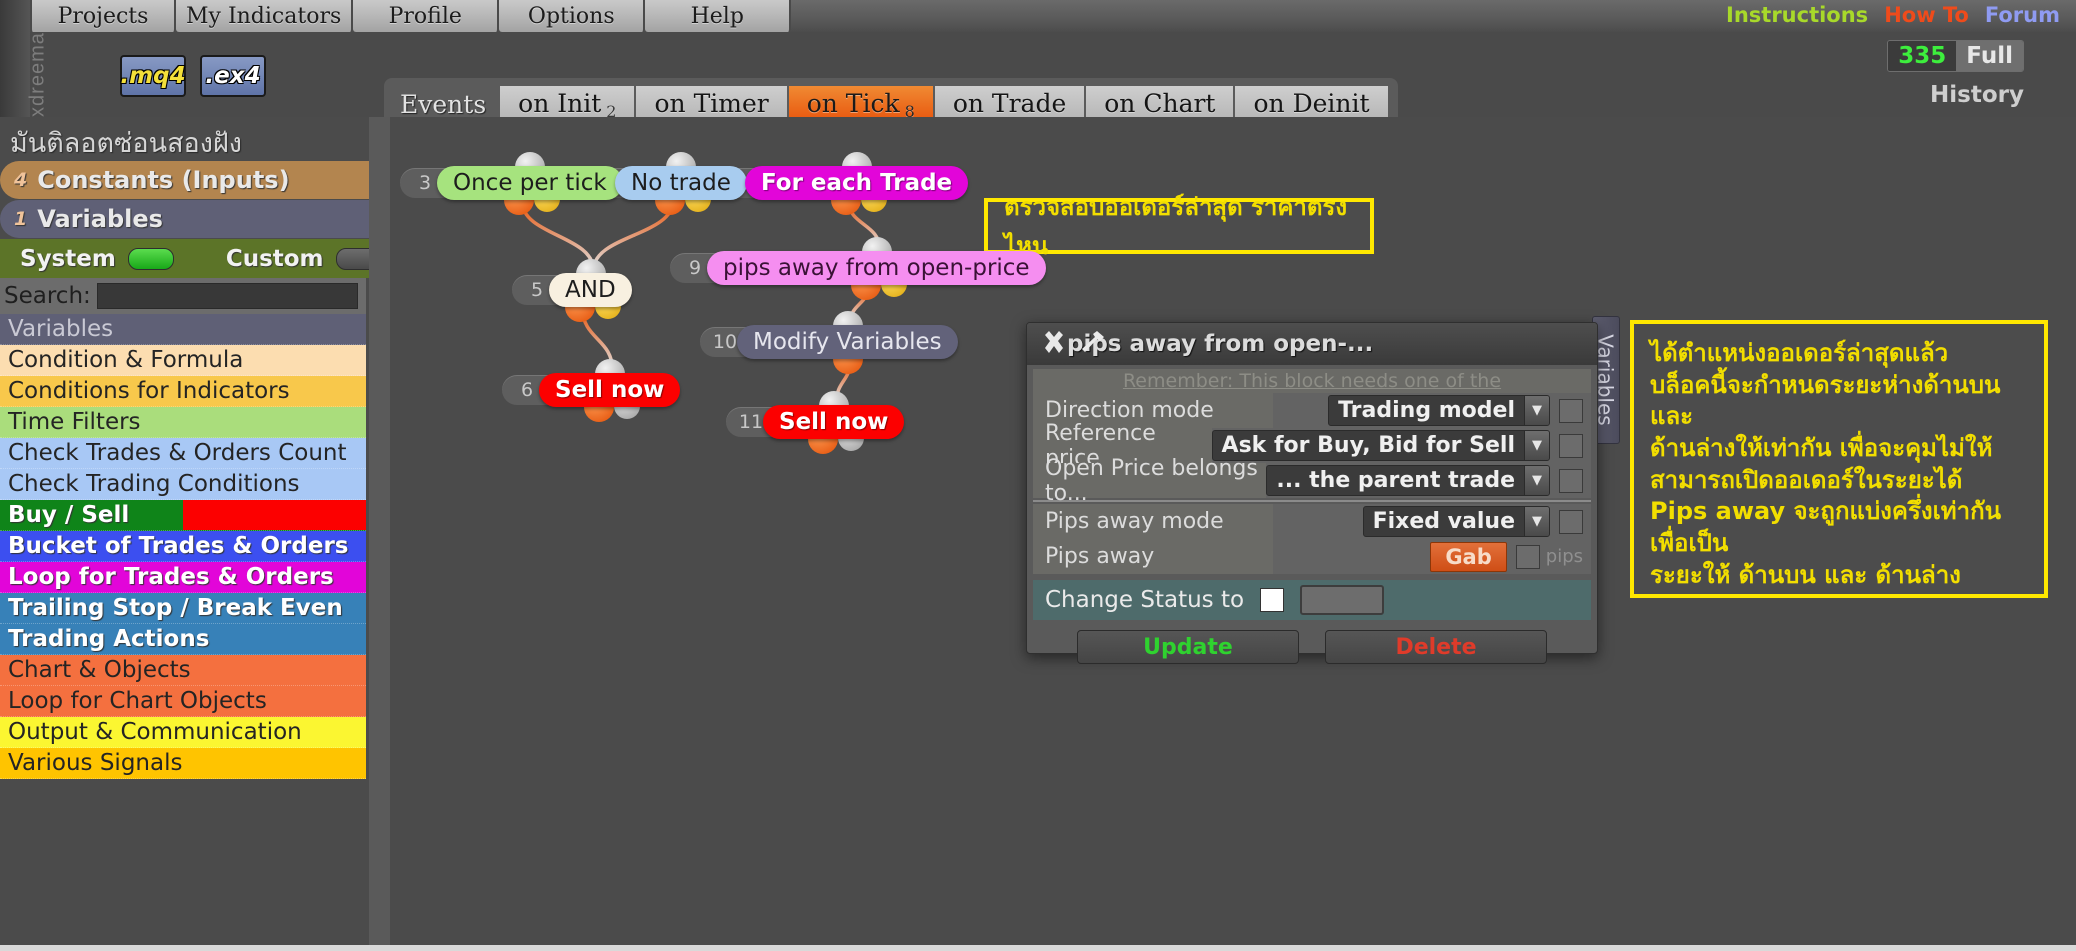  What do you see at coordinates (1179, 226) in the screenshot?
I see `note-top: ตรวจสอบออเดอร์ล่าสุด ราคาตรงไหน` at bounding box center [1179, 226].